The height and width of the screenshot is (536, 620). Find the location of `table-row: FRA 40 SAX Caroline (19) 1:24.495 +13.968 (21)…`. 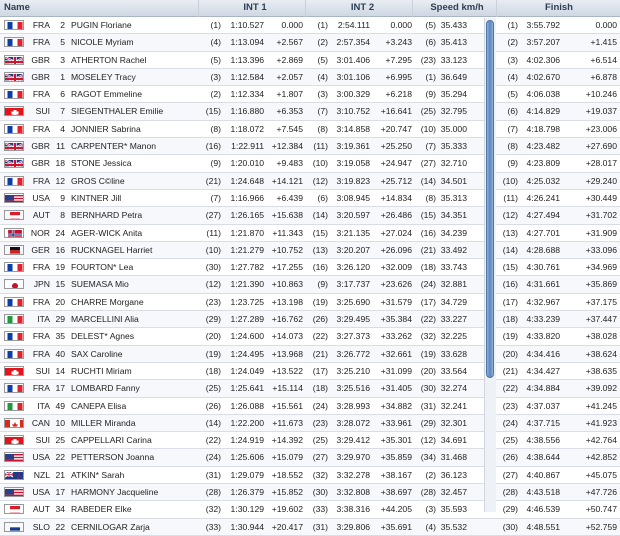

table-row: FRA 40 SAX Caroline (19) 1:24.495 +13.968 (21)… is located at coordinates (310, 354).